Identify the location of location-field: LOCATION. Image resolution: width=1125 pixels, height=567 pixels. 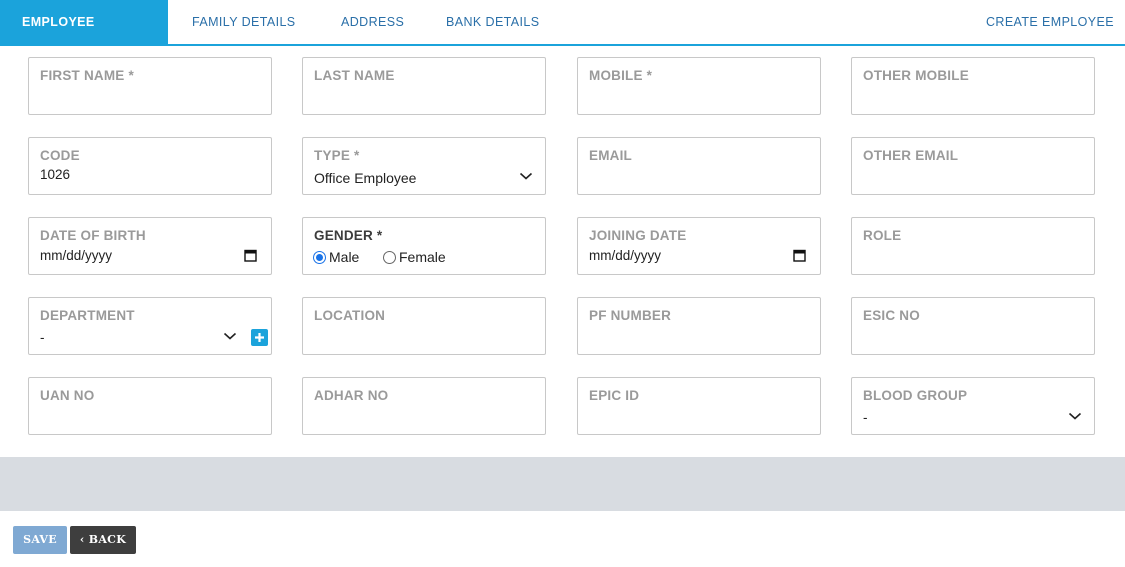
(424, 326).